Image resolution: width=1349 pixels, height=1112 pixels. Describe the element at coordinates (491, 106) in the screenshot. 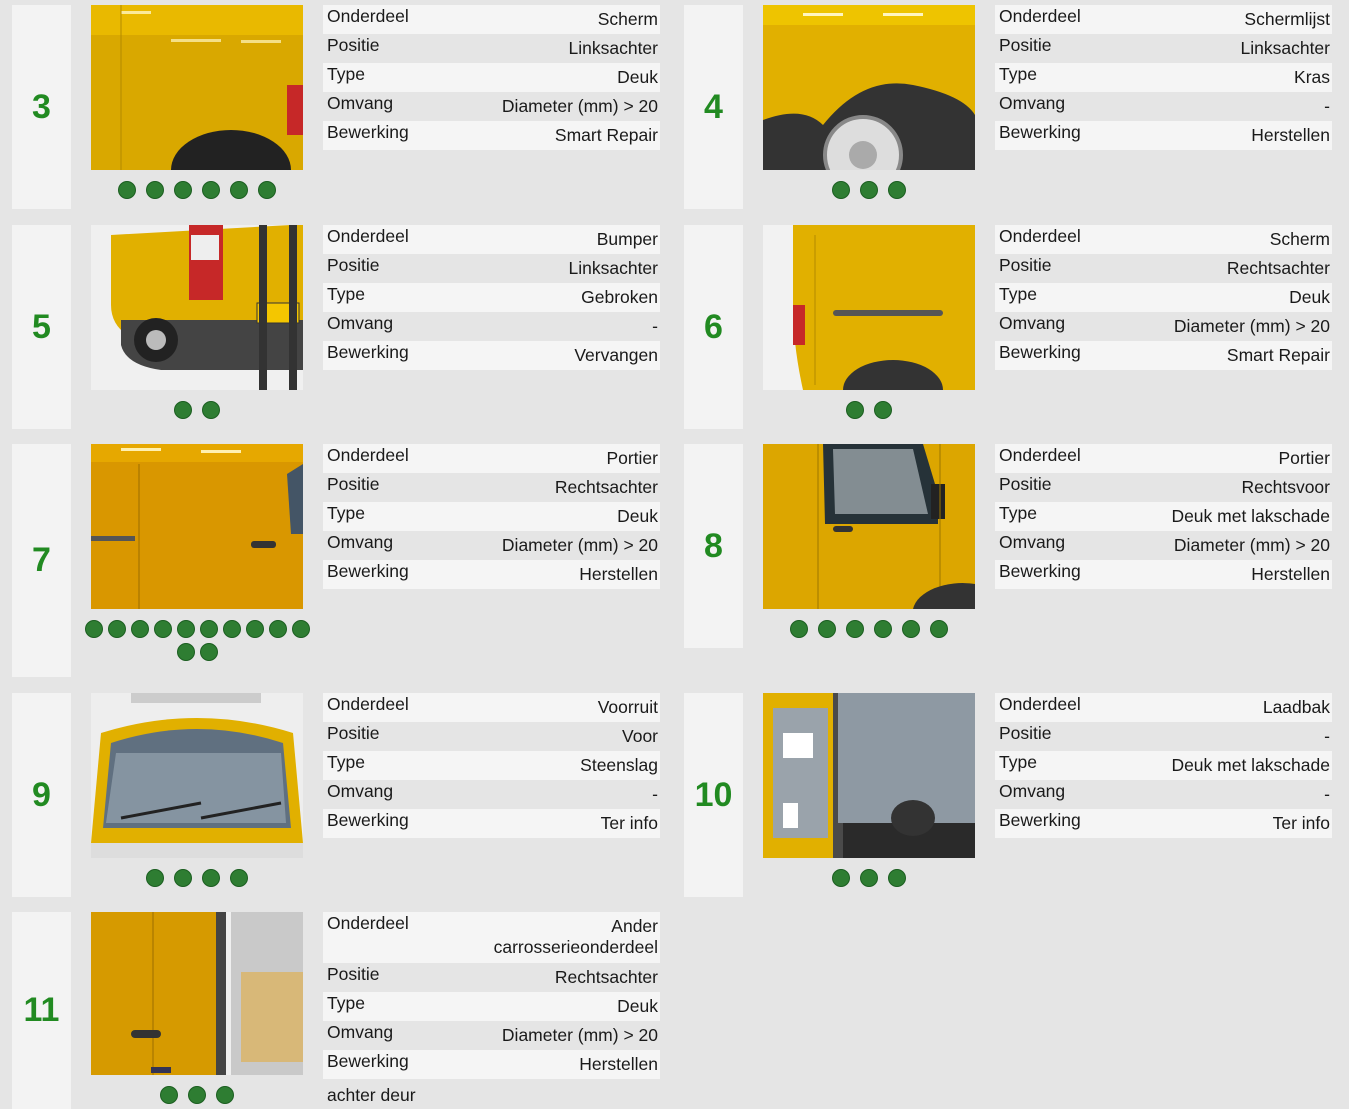

I see `detail-row-omvang: Omvang Diameter (mm) > 20` at that location.